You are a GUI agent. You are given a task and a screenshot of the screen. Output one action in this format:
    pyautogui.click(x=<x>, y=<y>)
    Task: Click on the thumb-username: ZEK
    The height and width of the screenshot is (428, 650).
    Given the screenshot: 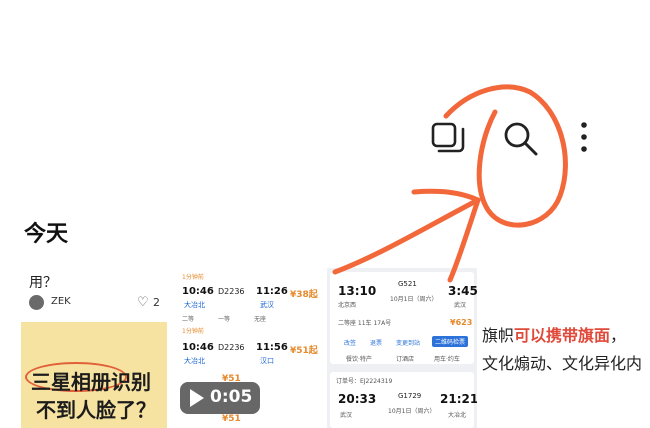 What is the action you would take?
    pyautogui.click(x=61, y=301)
    